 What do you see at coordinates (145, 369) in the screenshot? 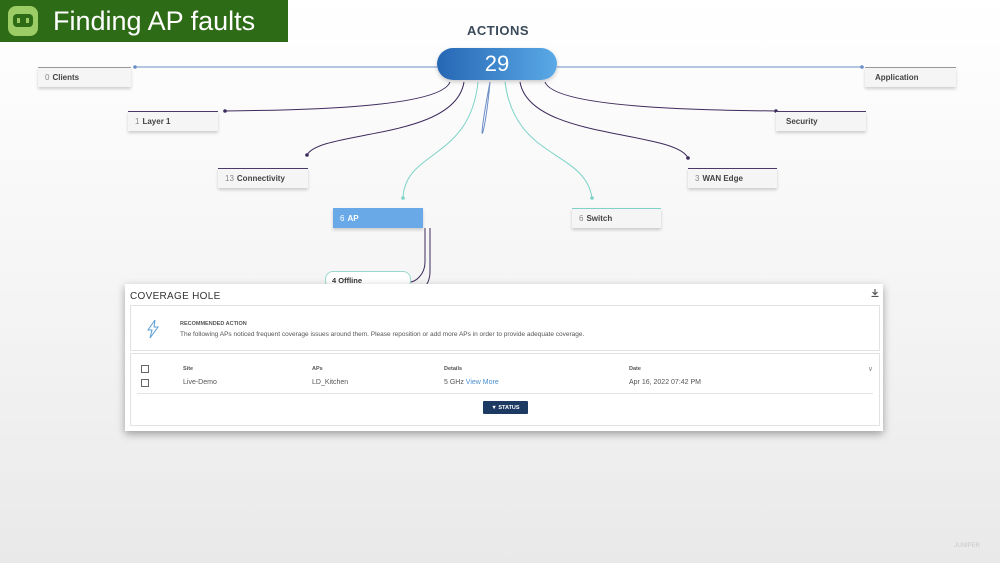
I see `select-all-checkbox` at bounding box center [145, 369].